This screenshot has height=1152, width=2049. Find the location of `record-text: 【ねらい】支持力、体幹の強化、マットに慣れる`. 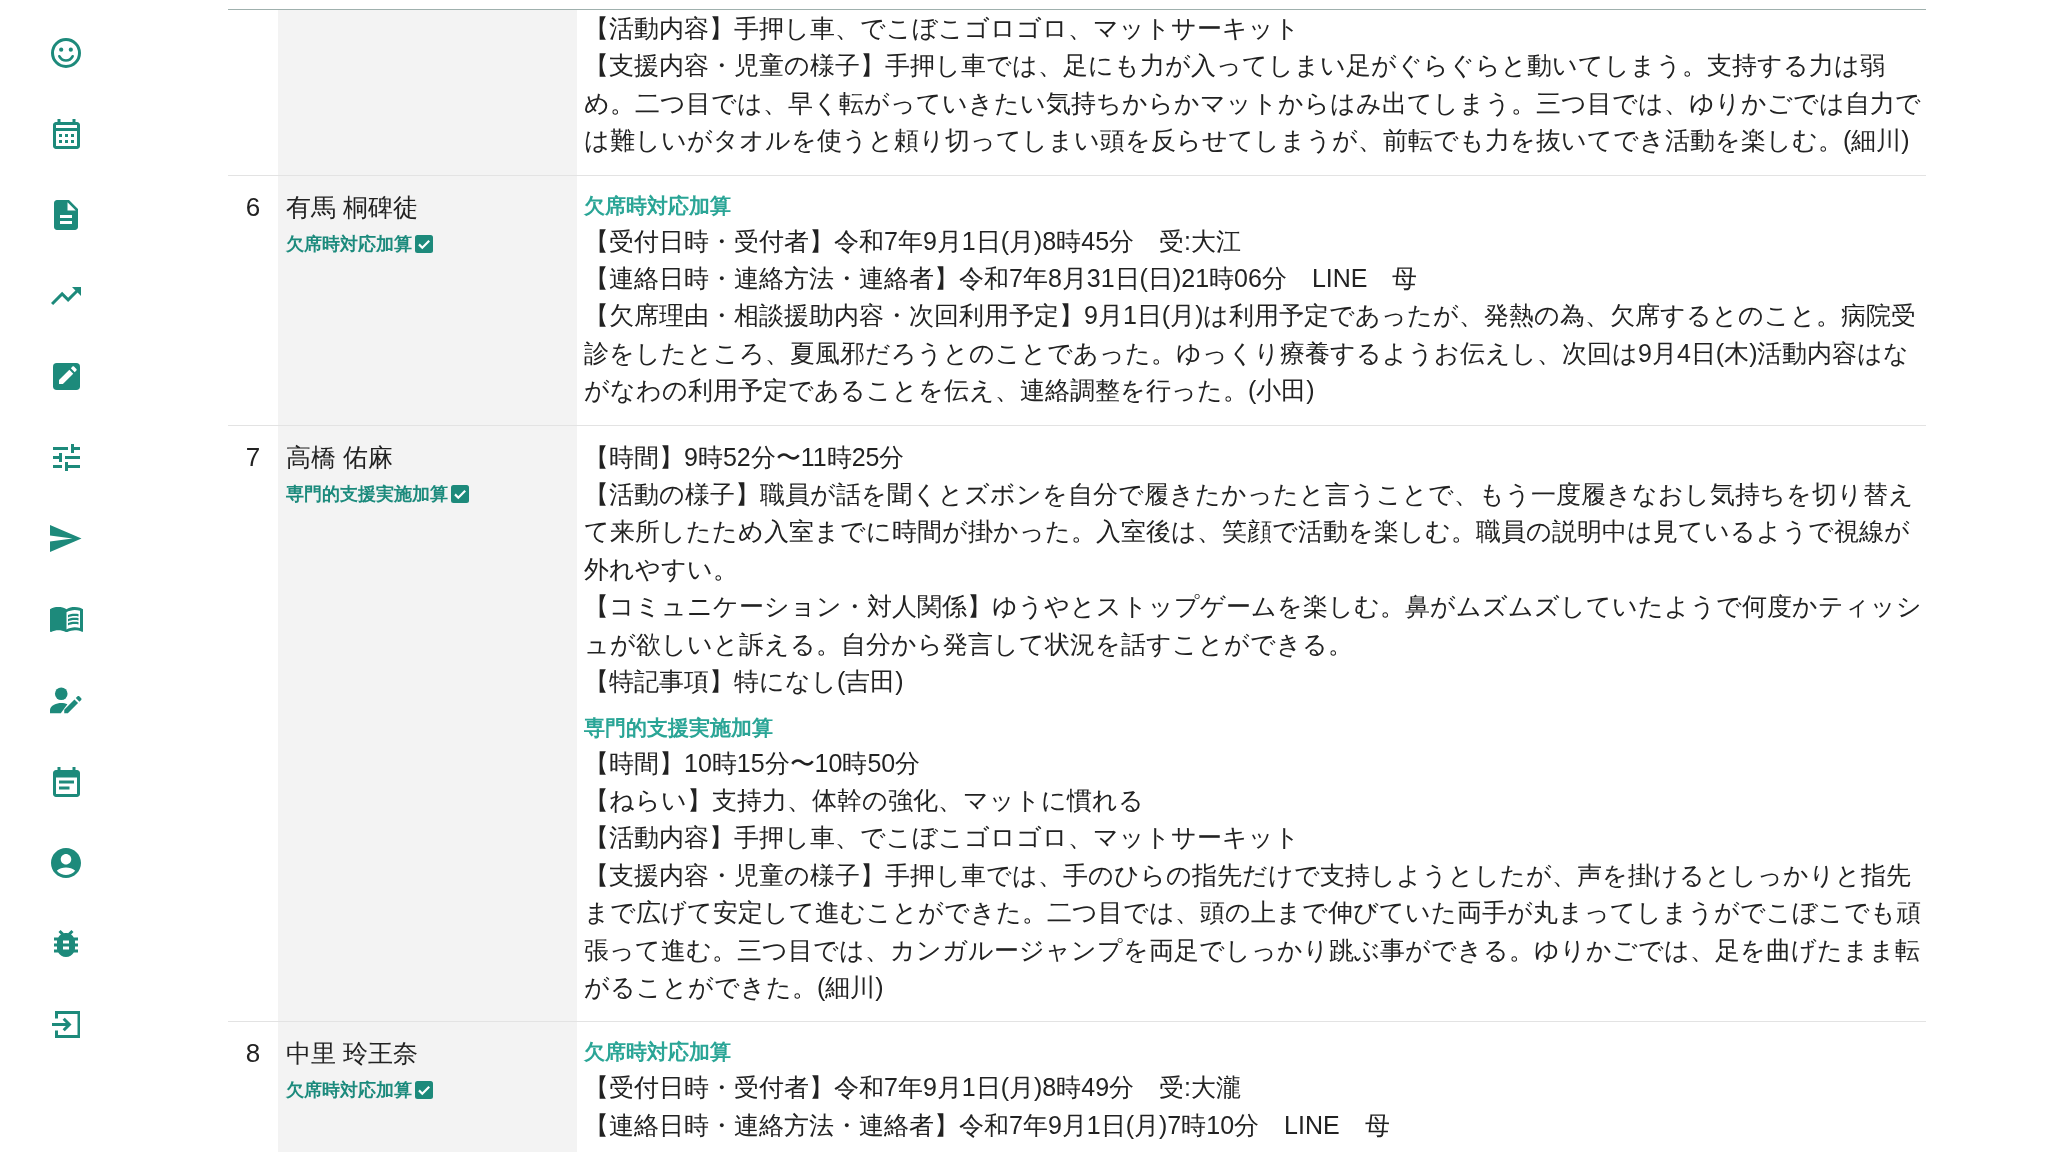

record-text: 【ねらい】支持力、体幹の強化、マットに慣れる is located at coordinates (864, 800).